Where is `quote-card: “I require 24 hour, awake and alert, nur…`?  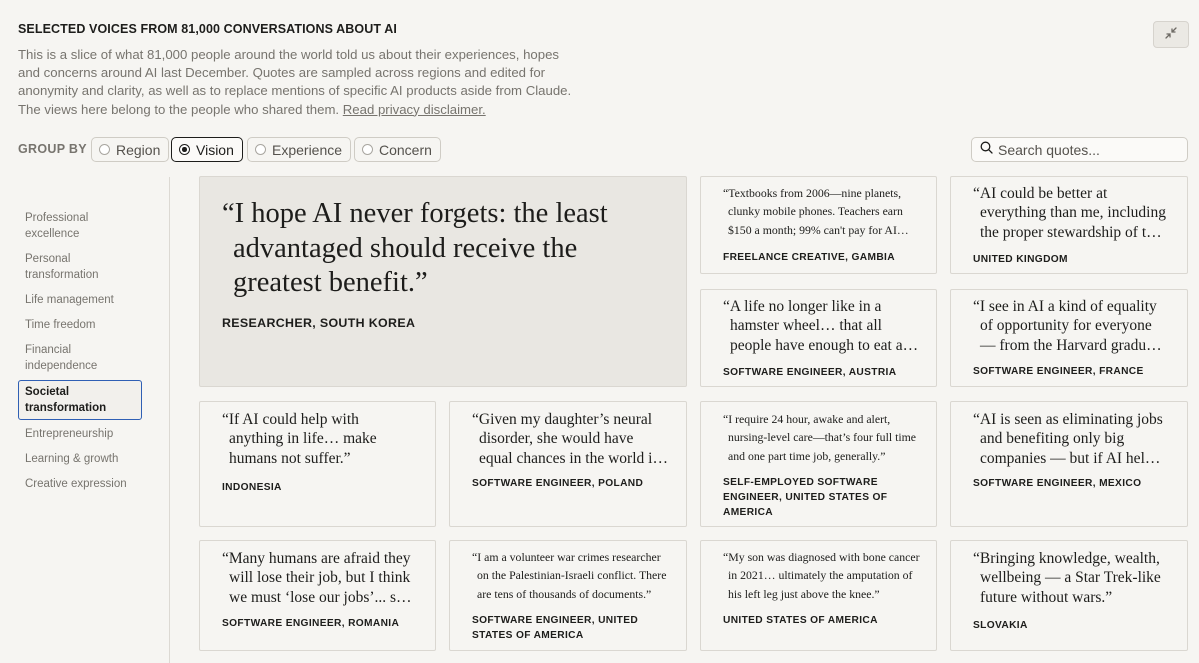 quote-card: “I require 24 hour, awake and alert, nur… is located at coordinates (818, 464).